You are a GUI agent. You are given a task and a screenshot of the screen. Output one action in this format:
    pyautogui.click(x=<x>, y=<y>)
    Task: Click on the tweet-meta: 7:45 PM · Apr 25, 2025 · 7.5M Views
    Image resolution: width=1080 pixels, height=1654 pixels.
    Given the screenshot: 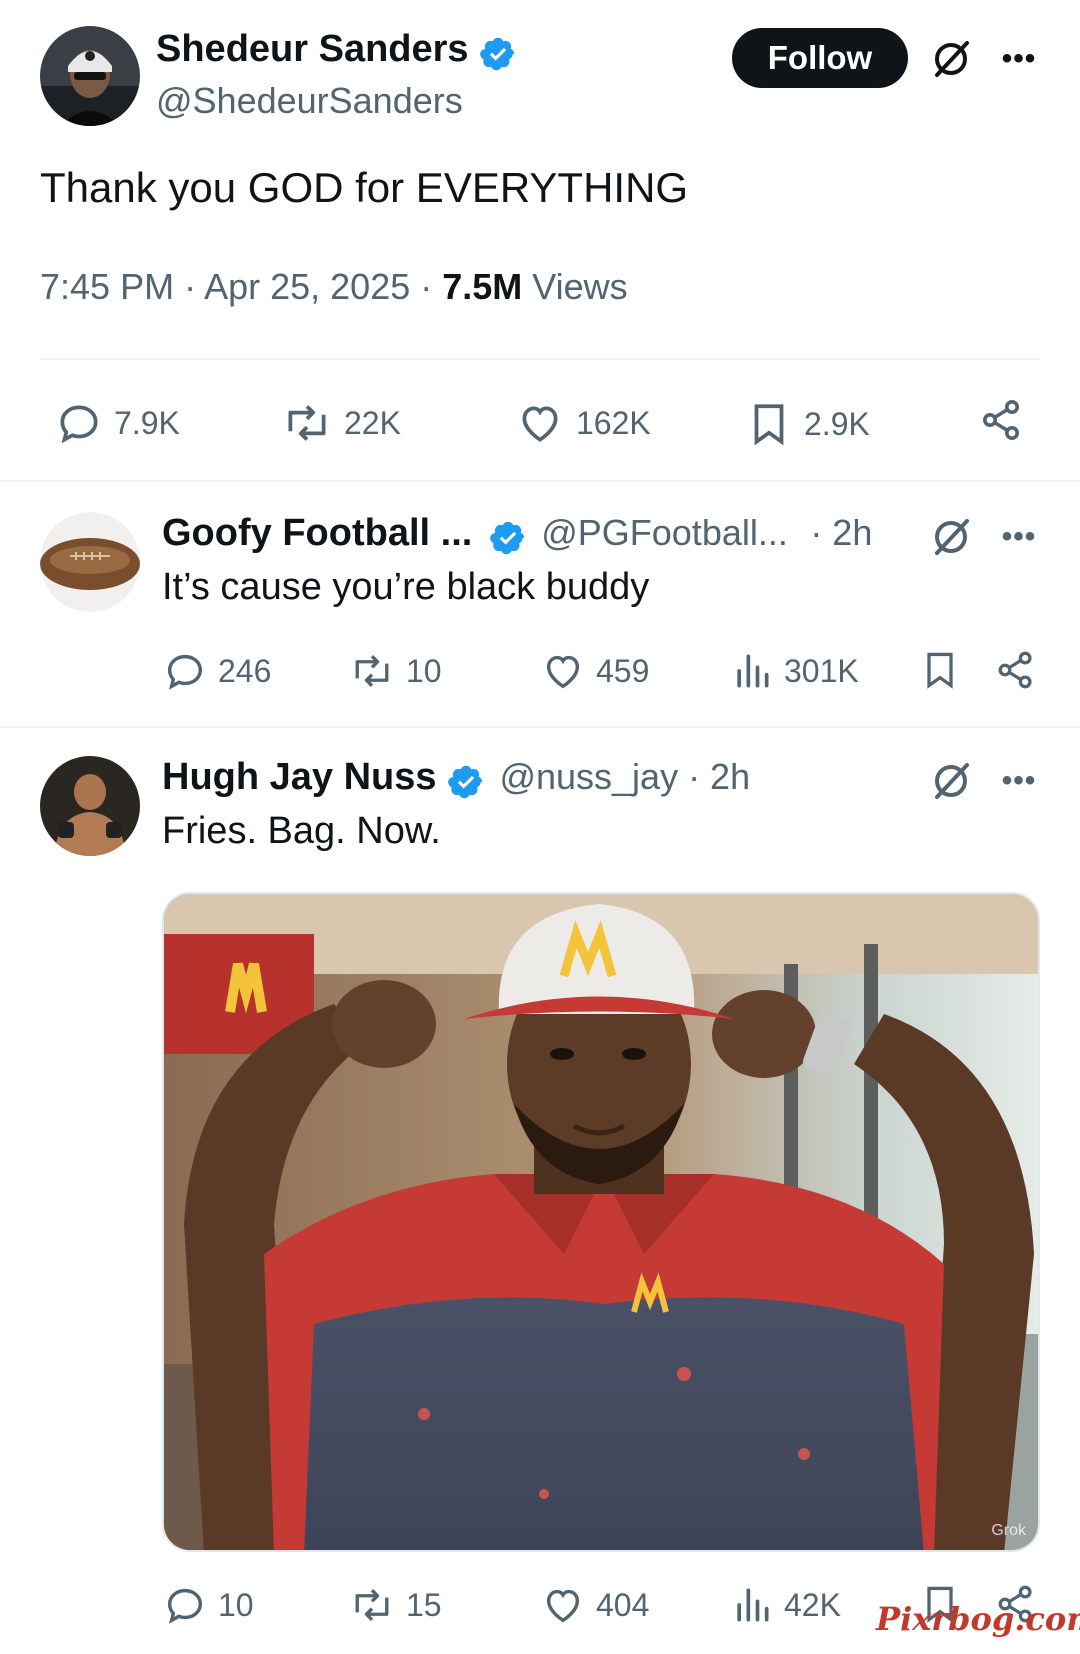 What is the action you would take?
    pyautogui.click(x=334, y=287)
    